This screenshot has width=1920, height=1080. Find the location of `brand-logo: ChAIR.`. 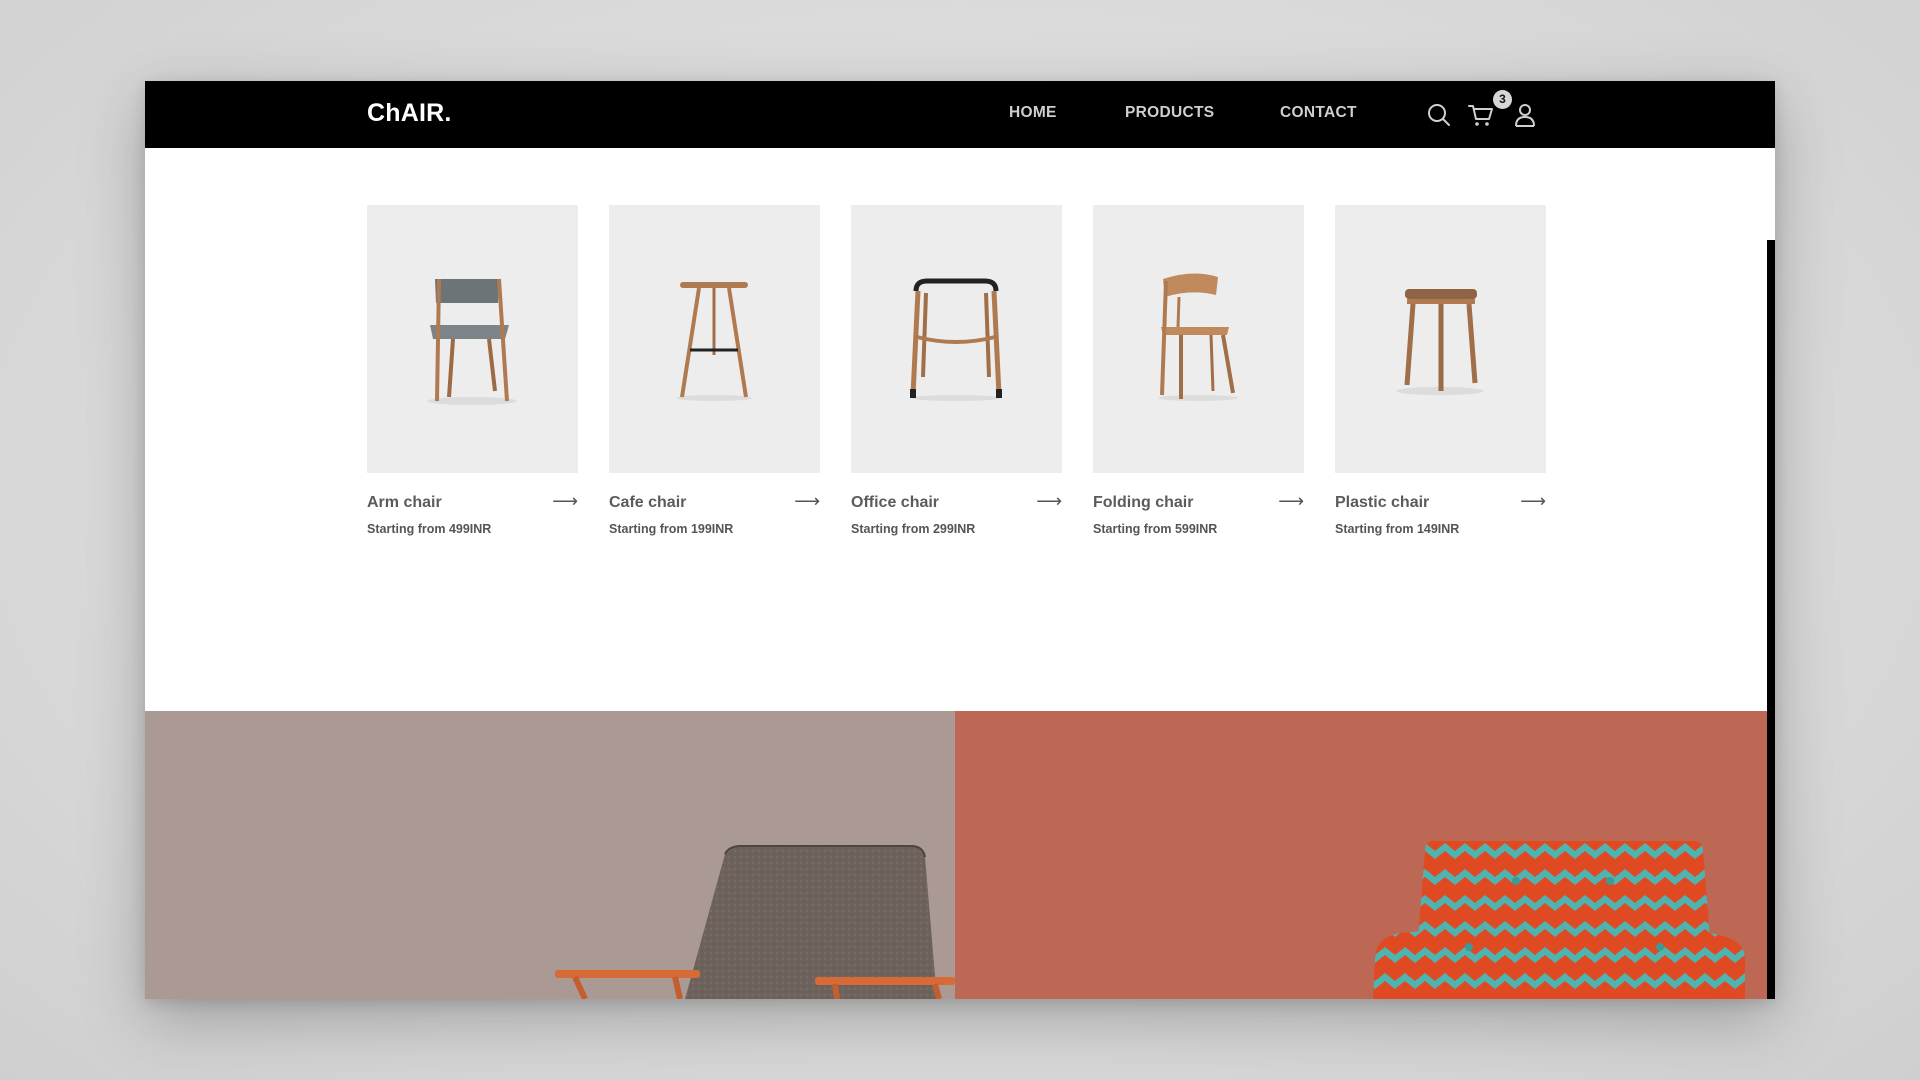

brand-logo: ChAIR. is located at coordinates (409, 113).